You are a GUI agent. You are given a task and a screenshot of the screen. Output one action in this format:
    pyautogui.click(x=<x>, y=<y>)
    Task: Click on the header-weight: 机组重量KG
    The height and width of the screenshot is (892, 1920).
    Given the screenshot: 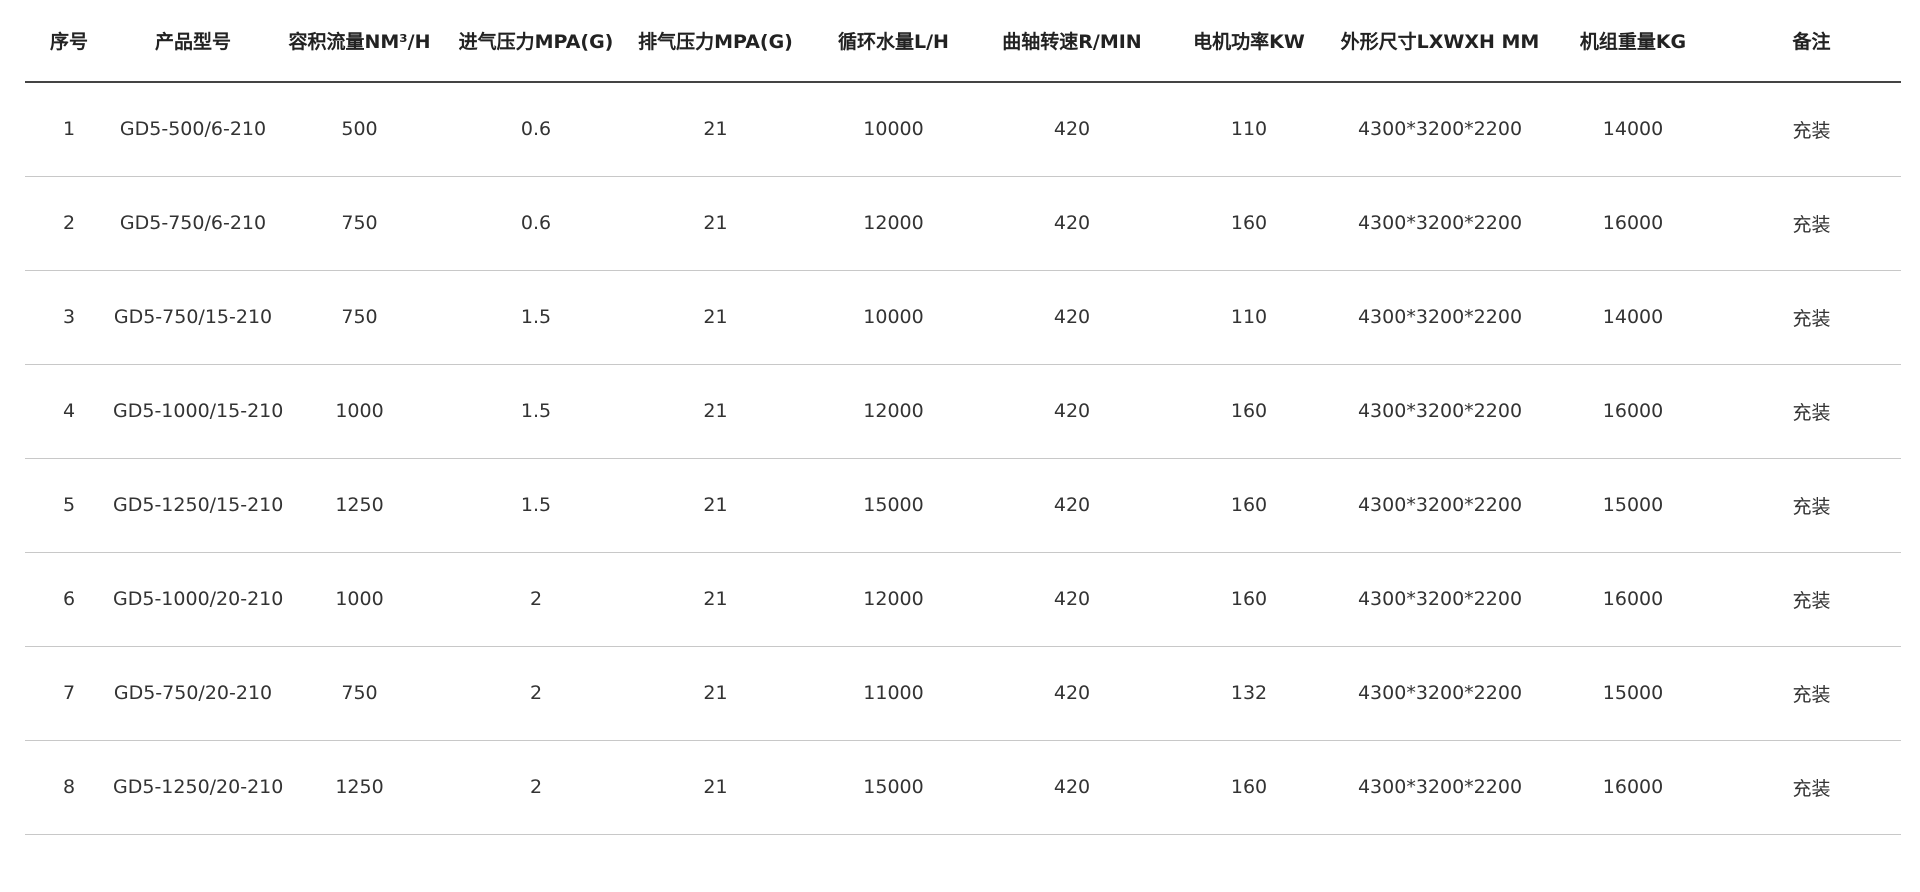 What is the action you would take?
    pyautogui.click(x=1633, y=42)
    